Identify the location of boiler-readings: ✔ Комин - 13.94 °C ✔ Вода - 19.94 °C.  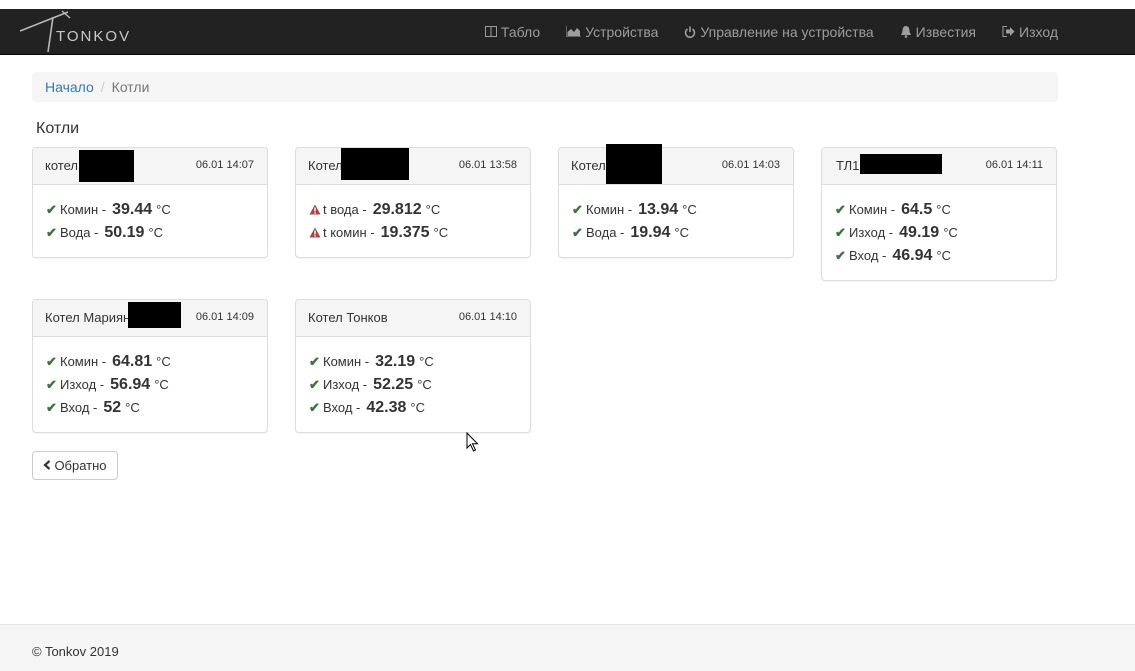
(676, 214).